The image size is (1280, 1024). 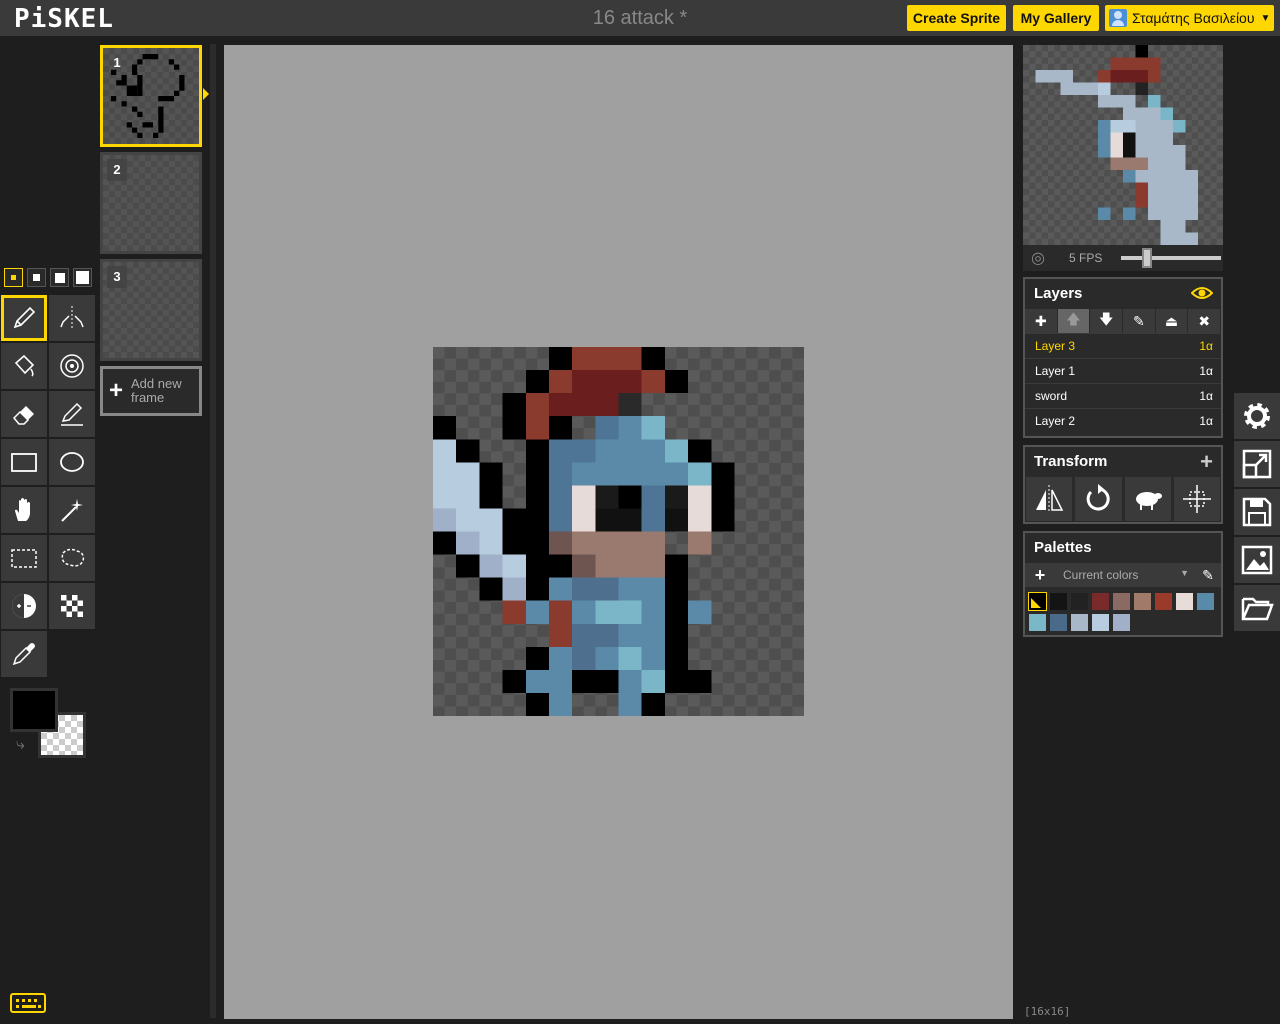 What do you see at coordinates (28, 1003) in the screenshot?
I see `keyboard-shortcuts-icon` at bounding box center [28, 1003].